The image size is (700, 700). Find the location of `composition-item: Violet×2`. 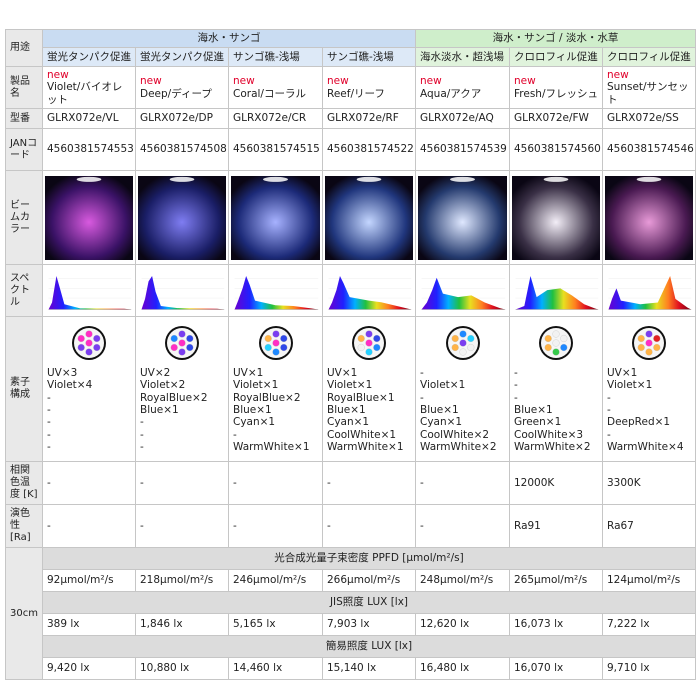

composition-item: Violet×2 is located at coordinates (163, 385).